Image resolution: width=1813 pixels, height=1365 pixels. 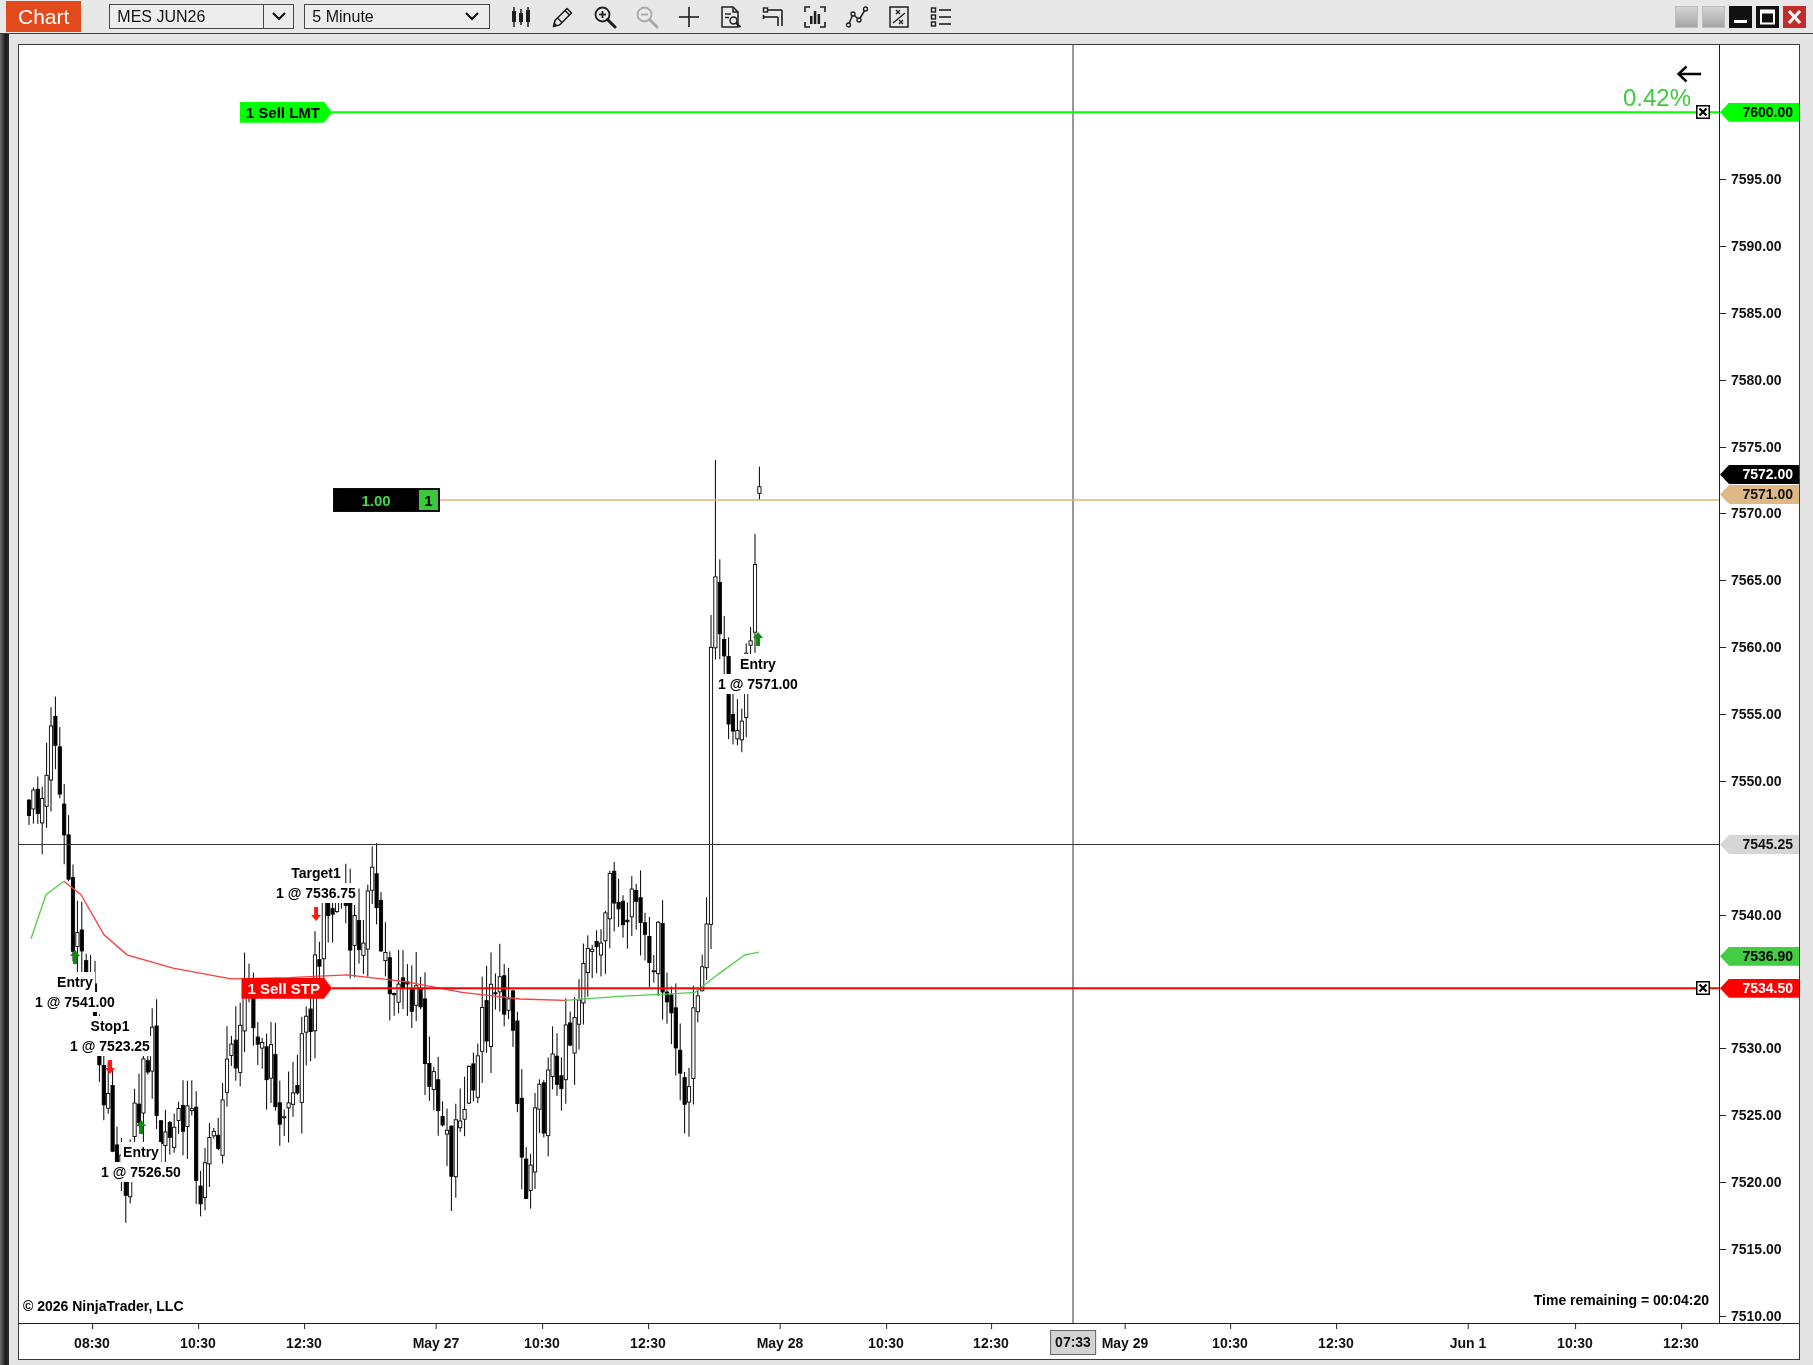 I want to click on chart-tab: Chart, so click(x=44, y=16).